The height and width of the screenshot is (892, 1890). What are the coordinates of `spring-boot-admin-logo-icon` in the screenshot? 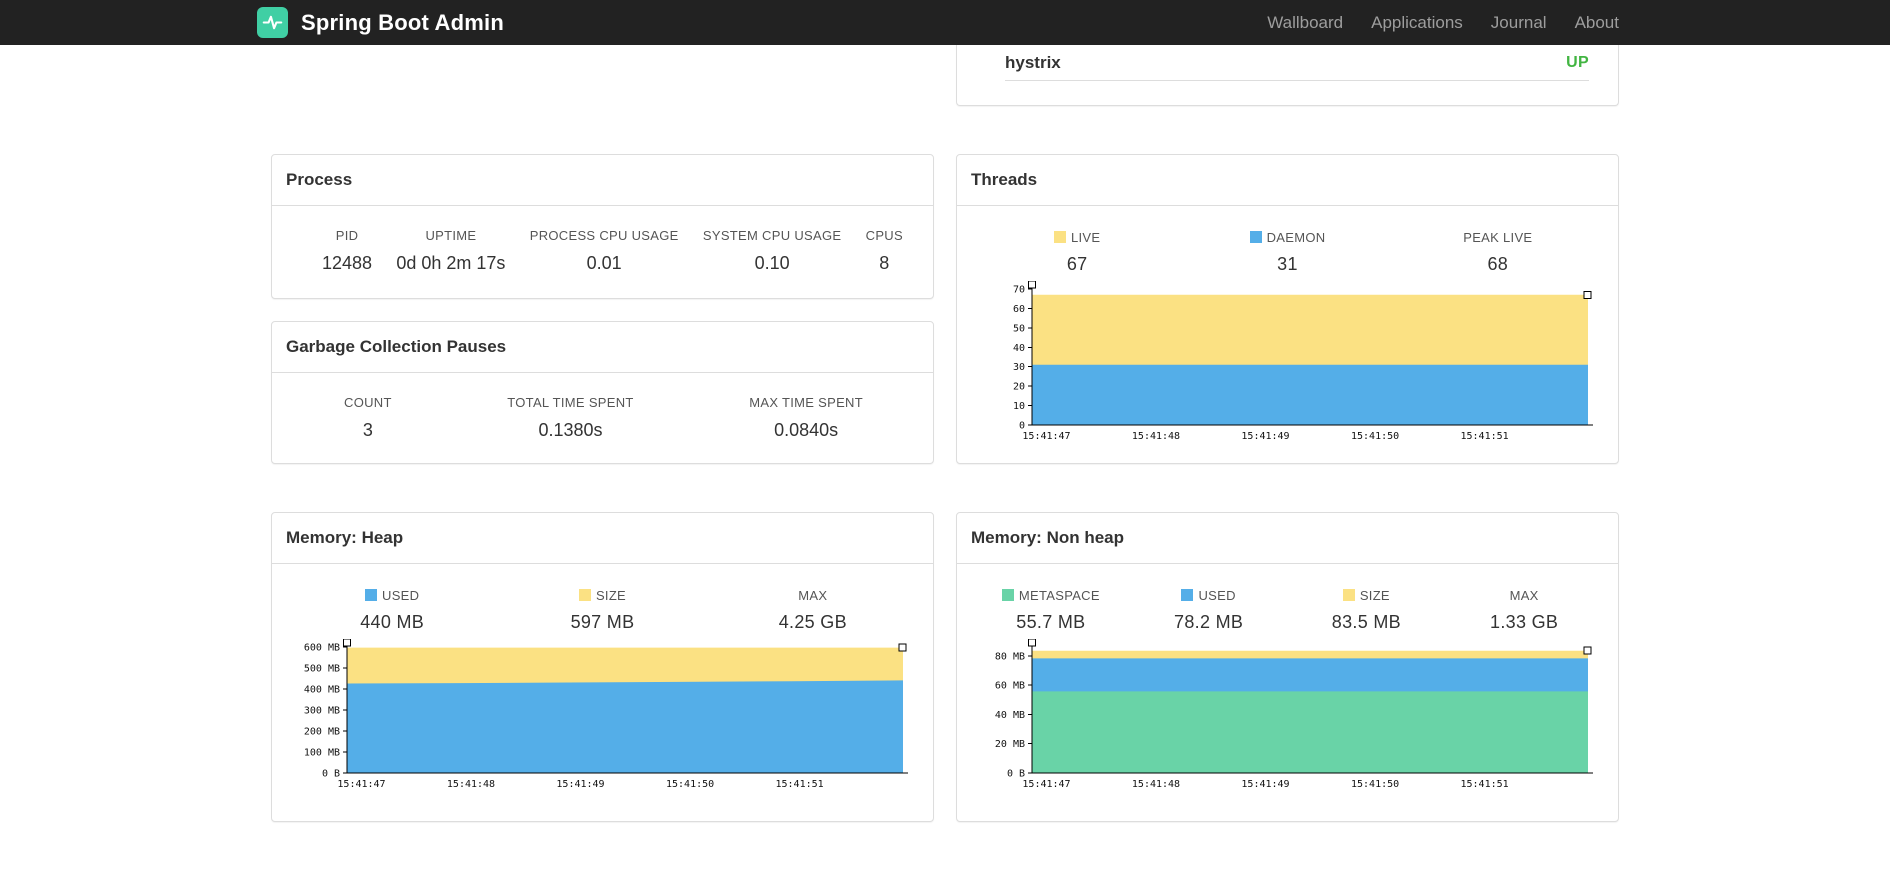 It's located at (272, 22).